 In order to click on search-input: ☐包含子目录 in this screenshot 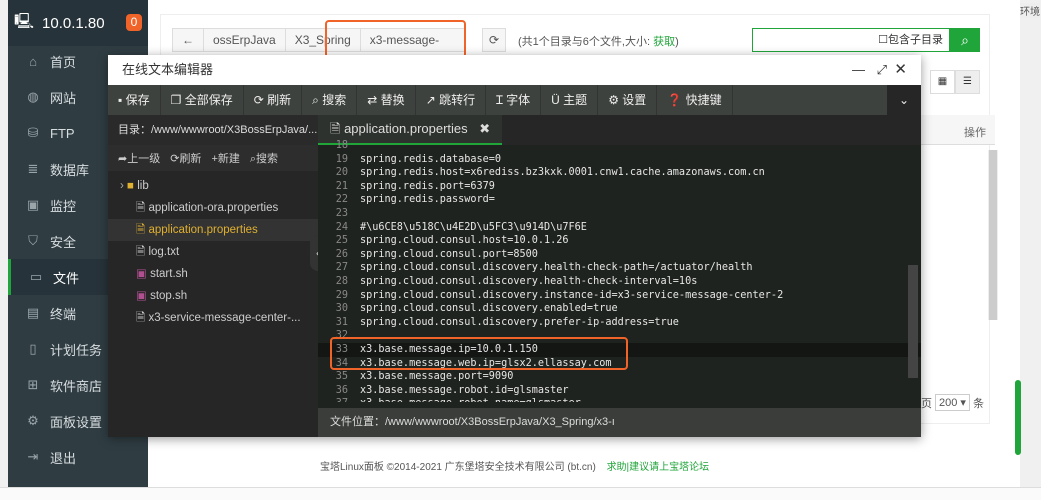, I will do `click(851, 40)`.